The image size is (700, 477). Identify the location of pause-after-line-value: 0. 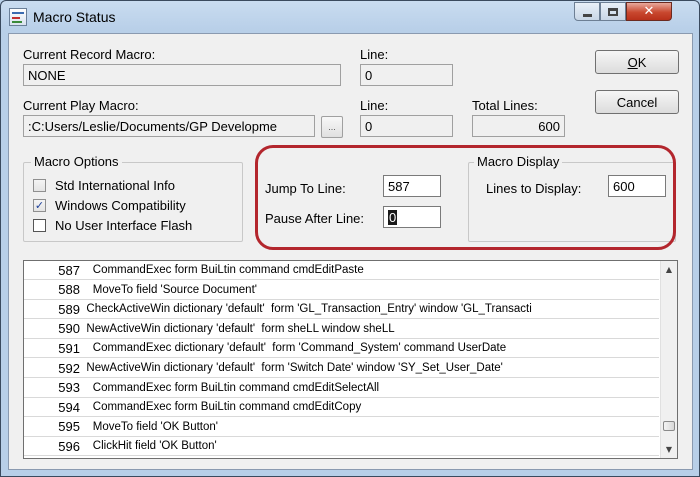
(393, 217).